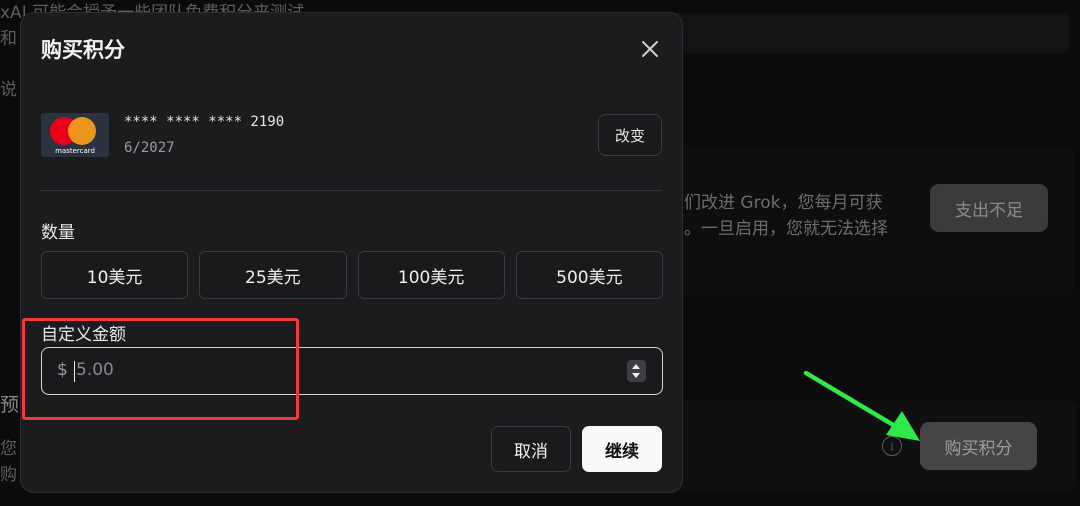 The image size is (1080, 506). What do you see at coordinates (83, 50) in the screenshot?
I see `dialog-title: 购买积分` at bounding box center [83, 50].